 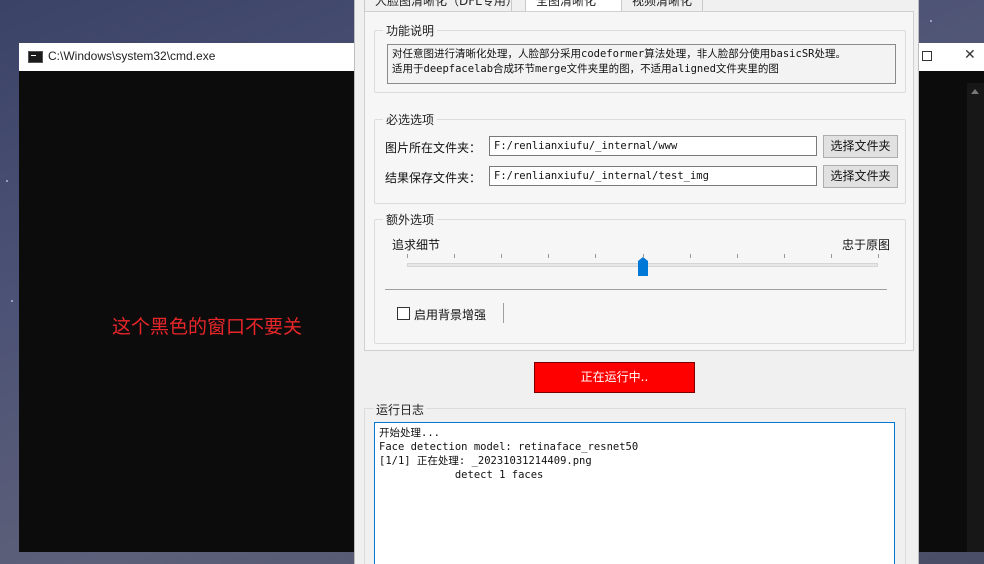 What do you see at coordinates (450, 315) in the screenshot?
I see `background-enhance-label: 启用背景增强` at bounding box center [450, 315].